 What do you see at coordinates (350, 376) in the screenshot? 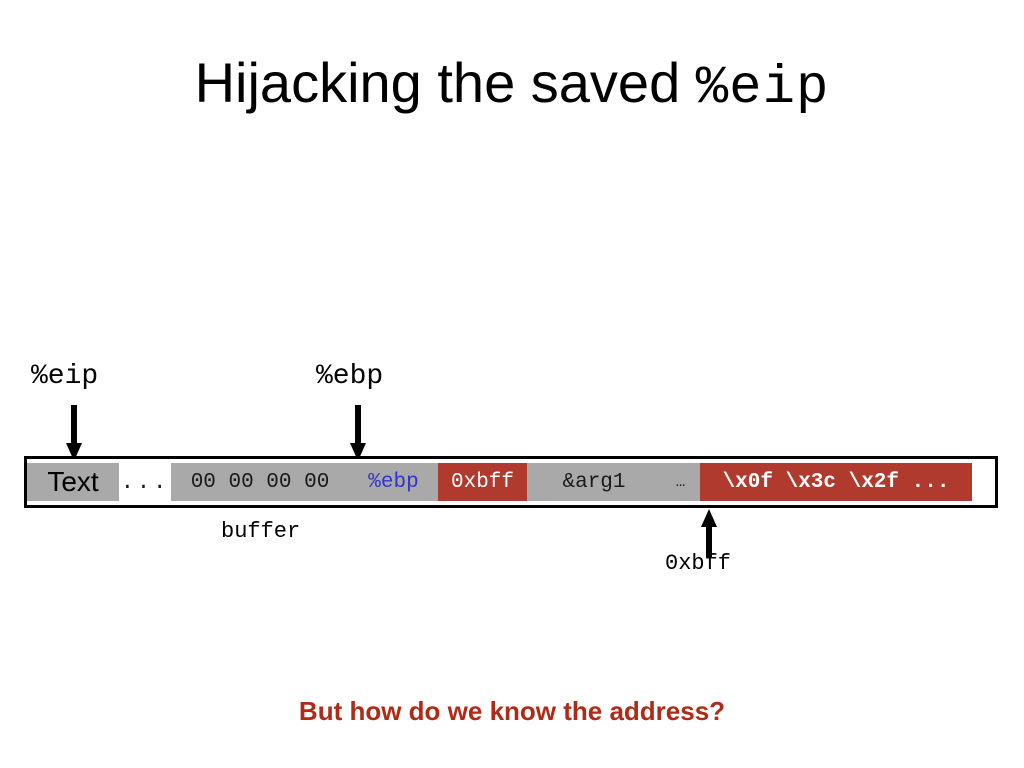
I see `ebp-register-label: %ebp` at bounding box center [350, 376].